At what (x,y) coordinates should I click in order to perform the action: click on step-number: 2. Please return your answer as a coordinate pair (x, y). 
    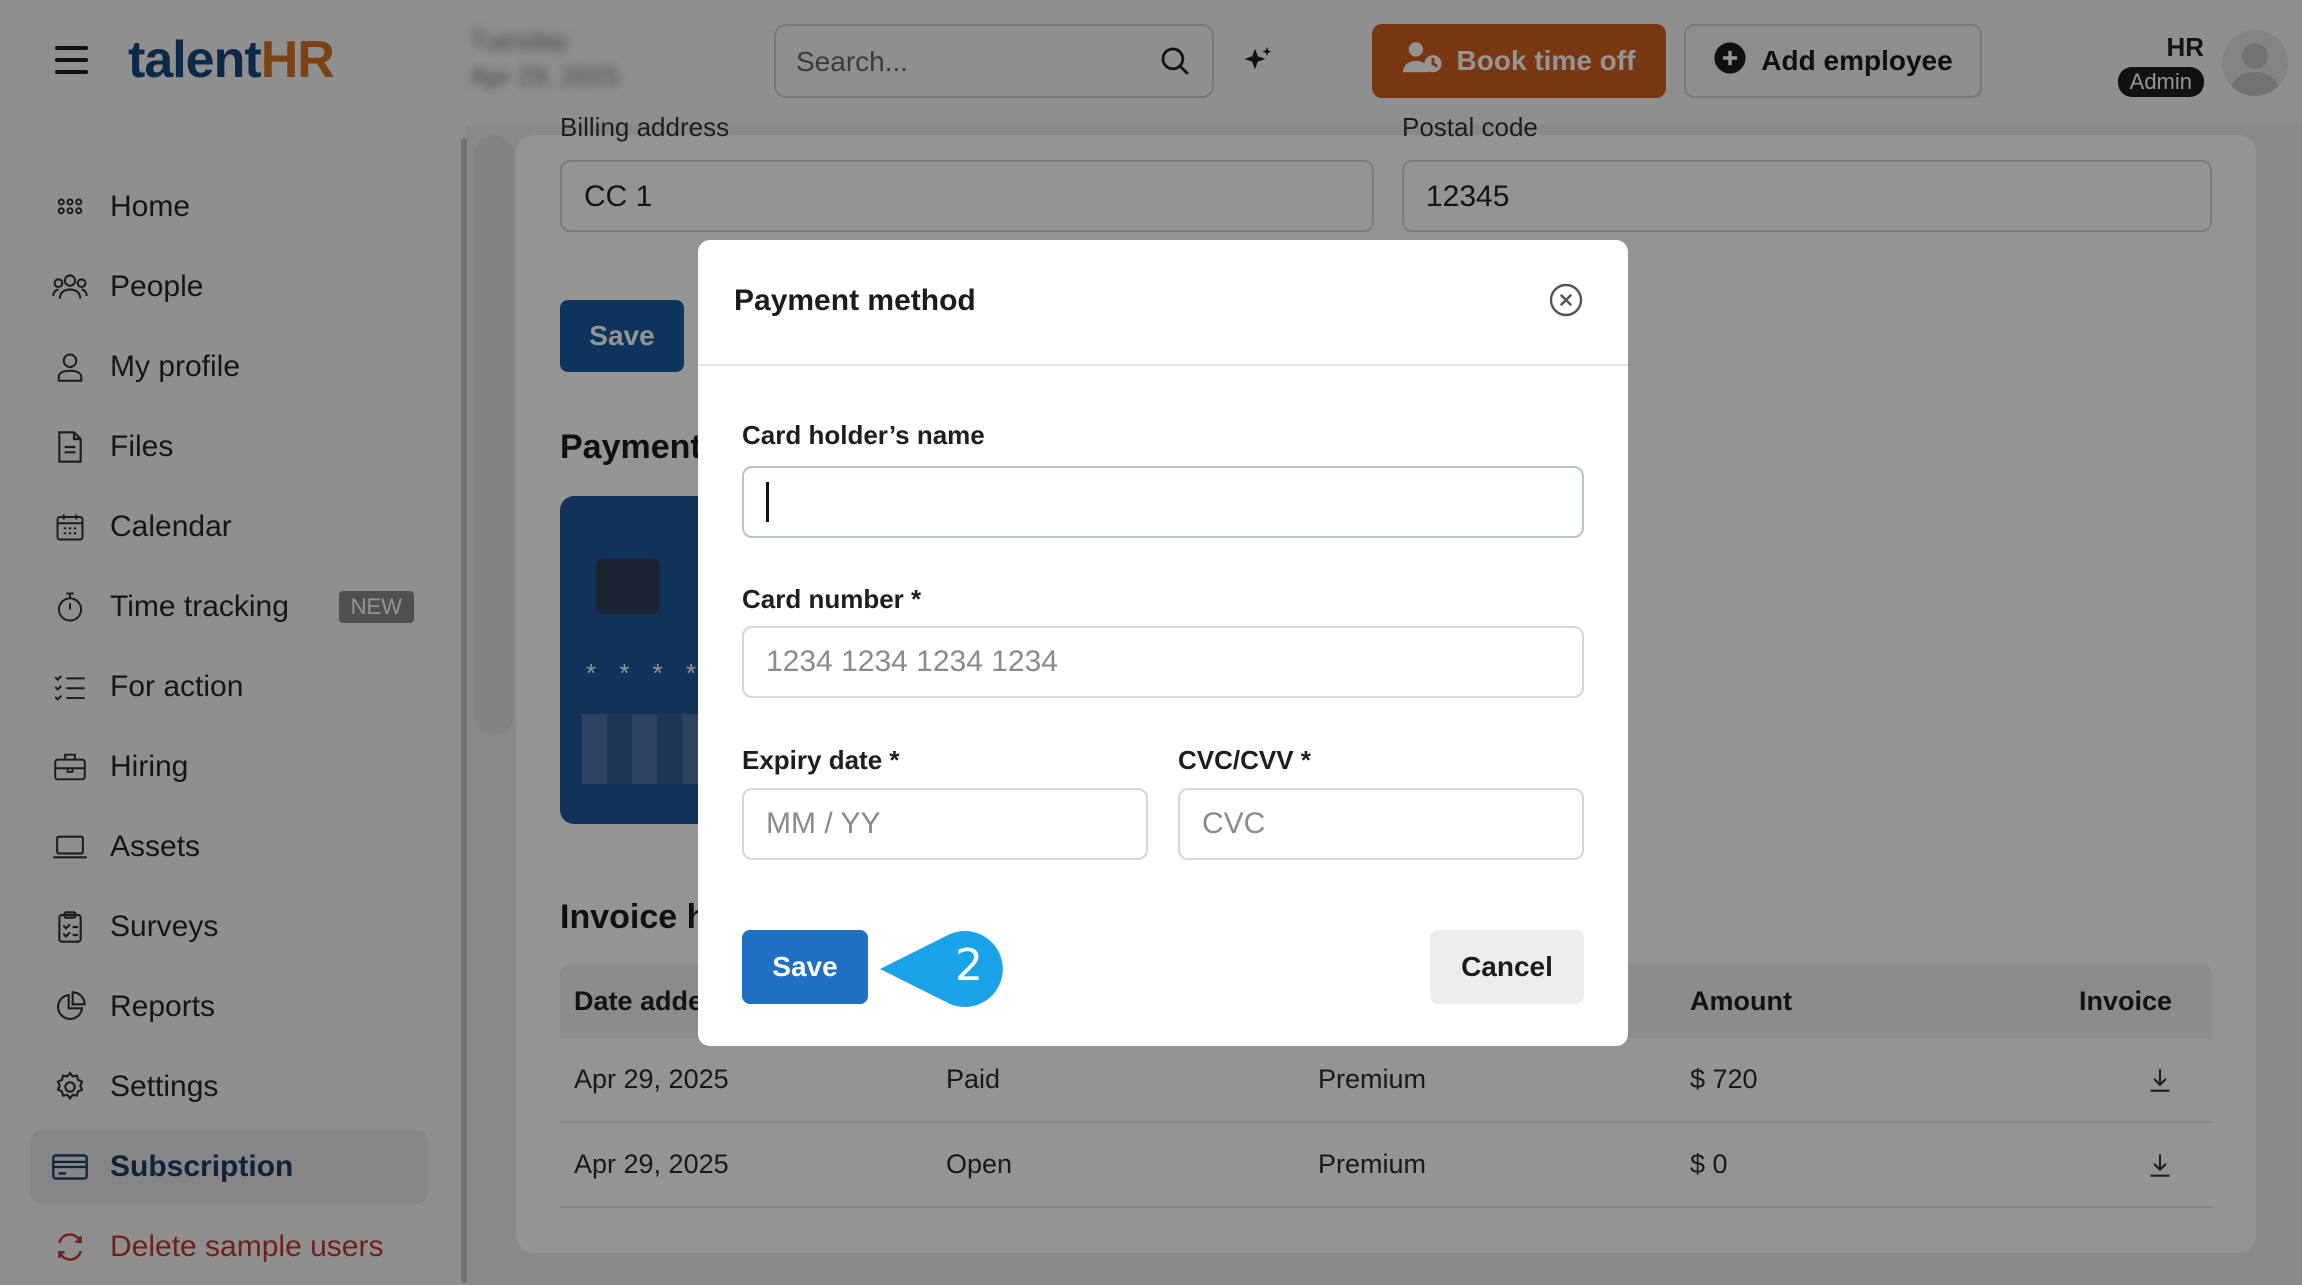
    Looking at the image, I should click on (969, 965).